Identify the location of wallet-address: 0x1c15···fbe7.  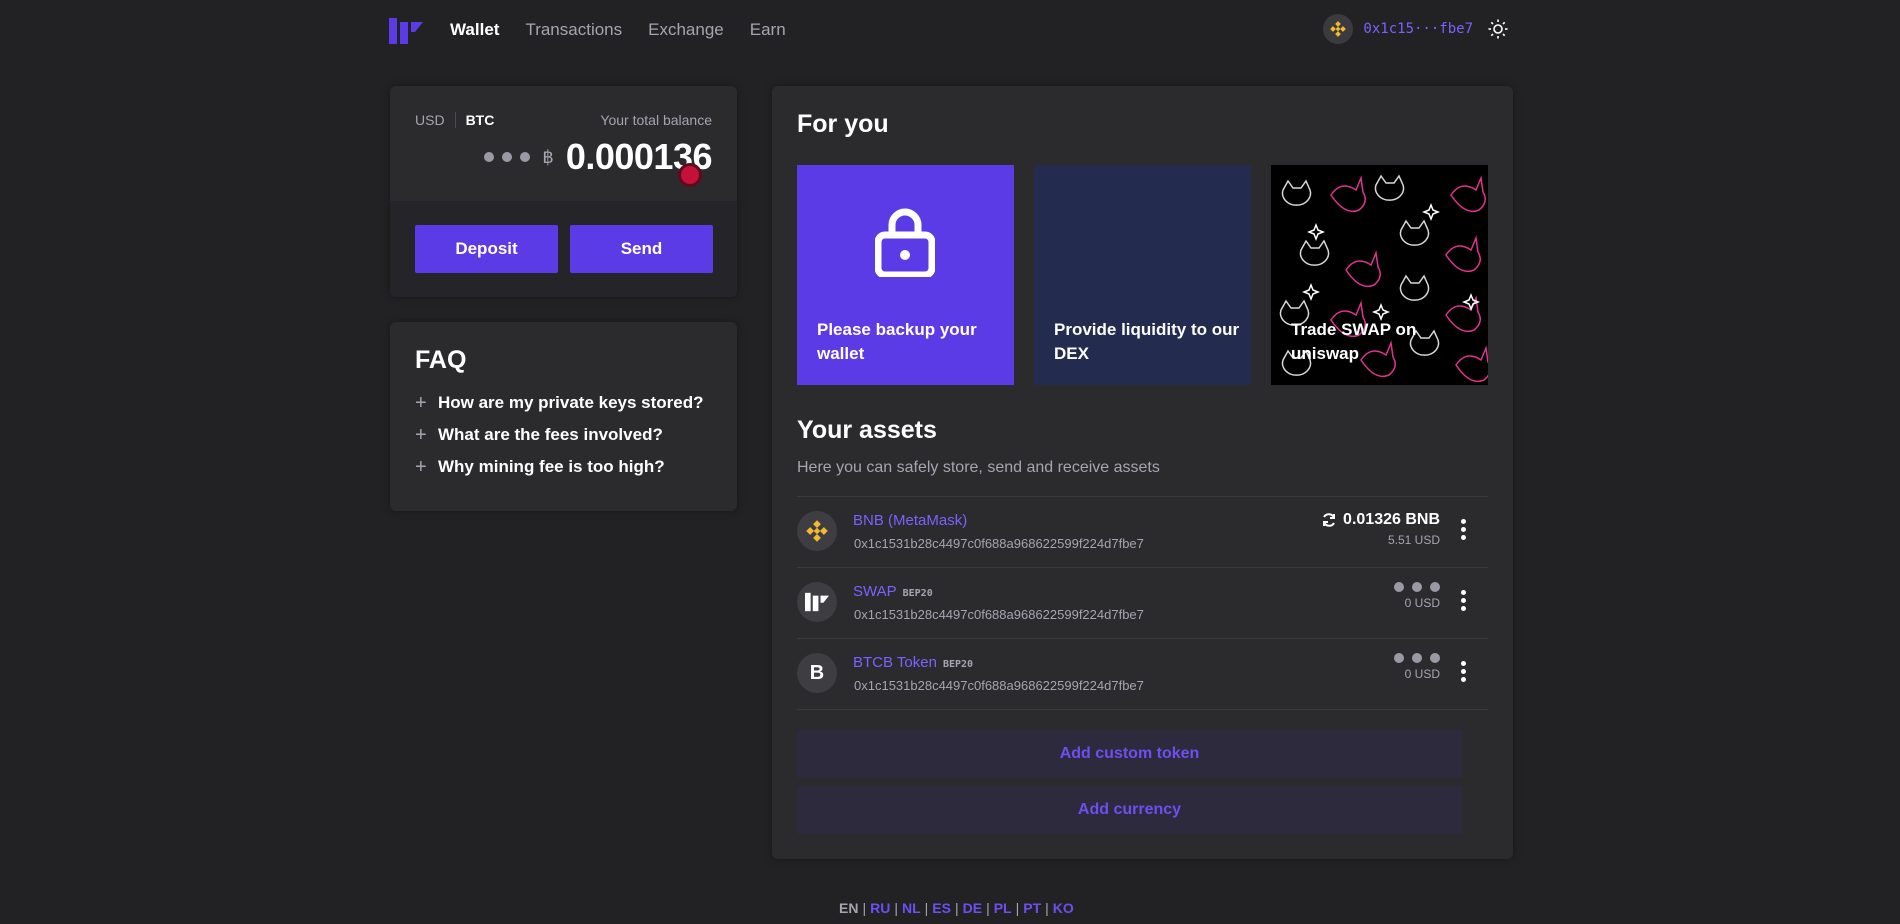
(1418, 29).